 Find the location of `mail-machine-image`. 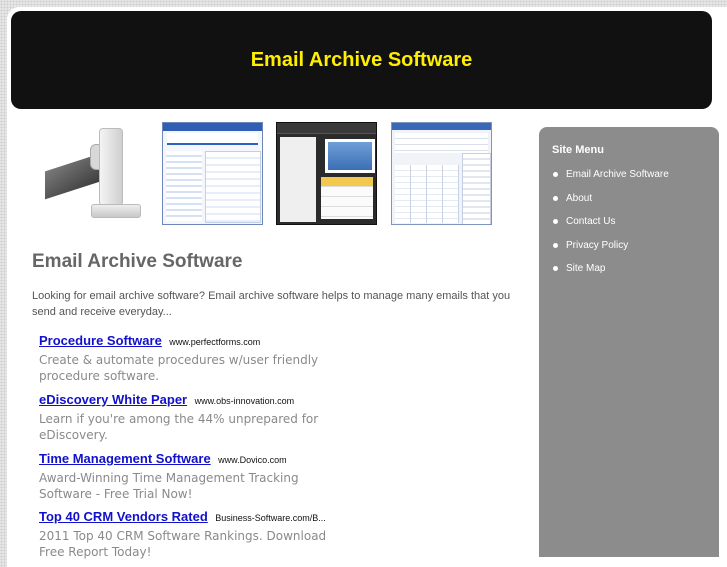

mail-machine-image is located at coordinates (89, 173).